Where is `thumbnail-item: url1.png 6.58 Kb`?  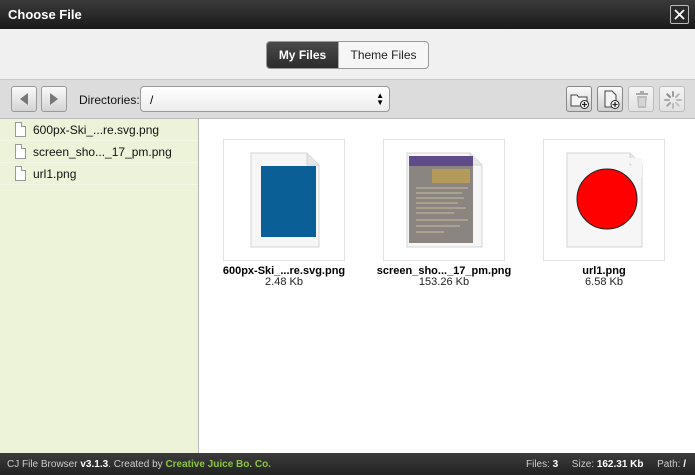 thumbnail-item: url1.png 6.58 Kb is located at coordinates (604, 213).